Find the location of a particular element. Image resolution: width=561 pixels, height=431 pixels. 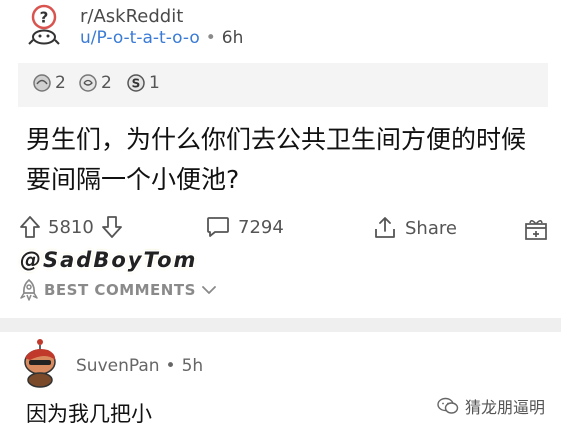

snoo-question-icon: ? is located at coordinates (44, 25).